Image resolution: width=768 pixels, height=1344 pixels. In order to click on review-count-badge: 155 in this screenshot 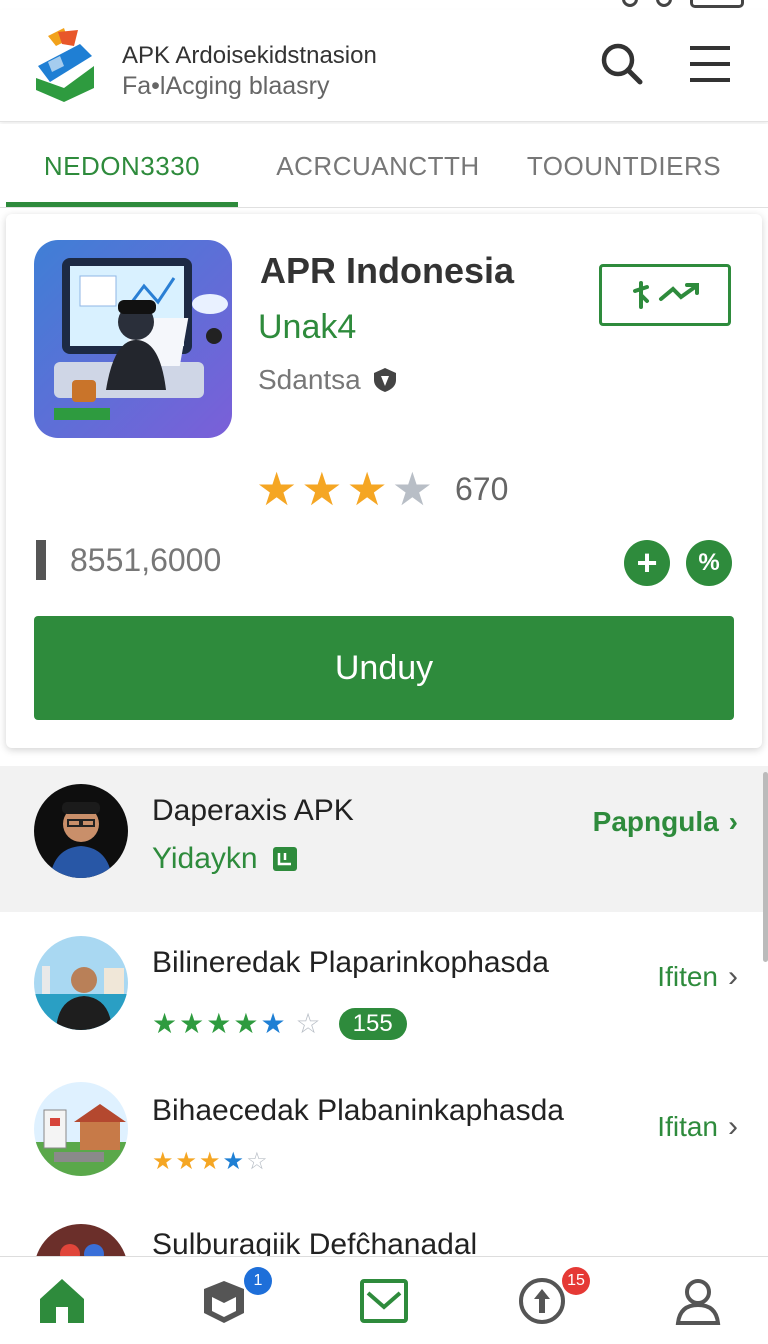, I will do `click(372, 1024)`.